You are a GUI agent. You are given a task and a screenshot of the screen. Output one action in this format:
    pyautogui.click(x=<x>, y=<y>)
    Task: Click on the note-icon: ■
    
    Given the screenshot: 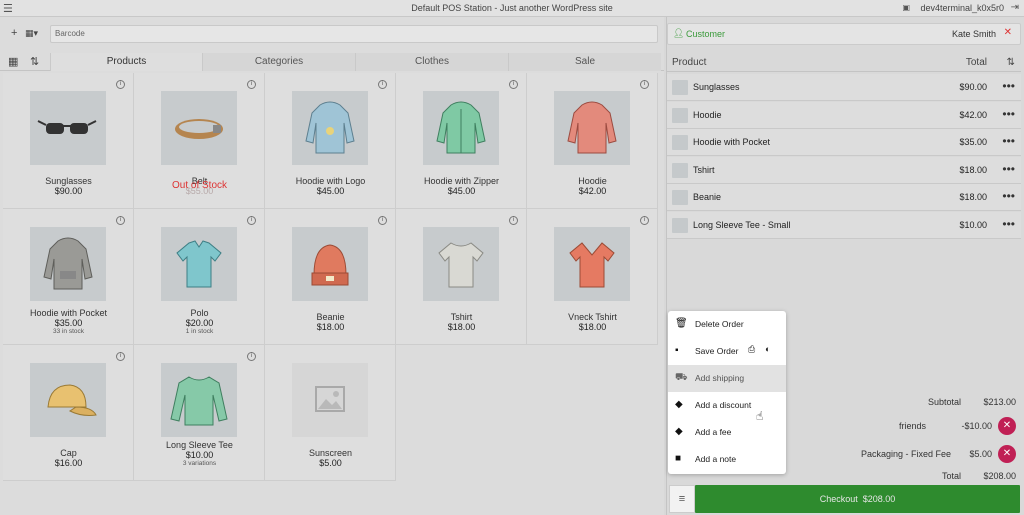 What is the action you would take?
    pyautogui.click(x=678, y=458)
    